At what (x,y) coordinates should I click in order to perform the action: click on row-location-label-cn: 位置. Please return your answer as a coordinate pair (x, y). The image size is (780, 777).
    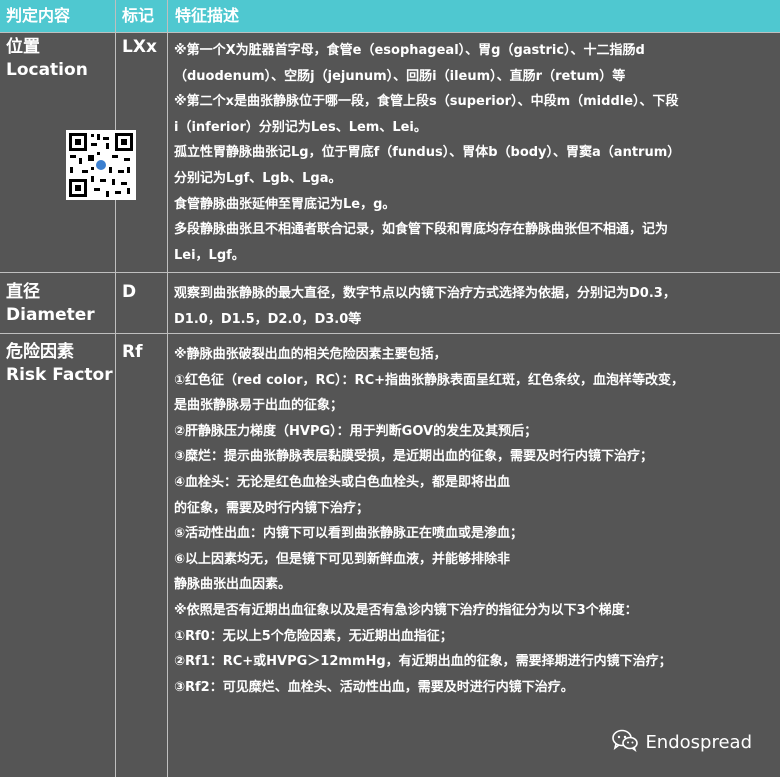
    Looking at the image, I should click on (23, 47).